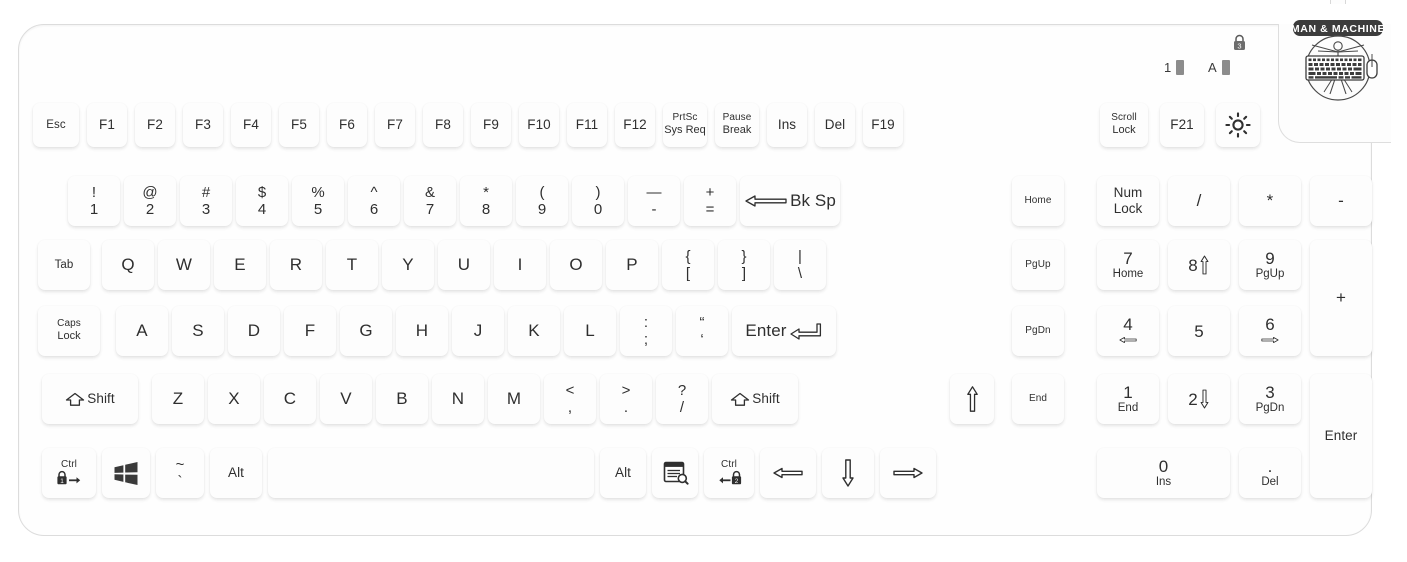  Describe the element at coordinates (542, 201) in the screenshot. I see `key-9: (9` at that location.